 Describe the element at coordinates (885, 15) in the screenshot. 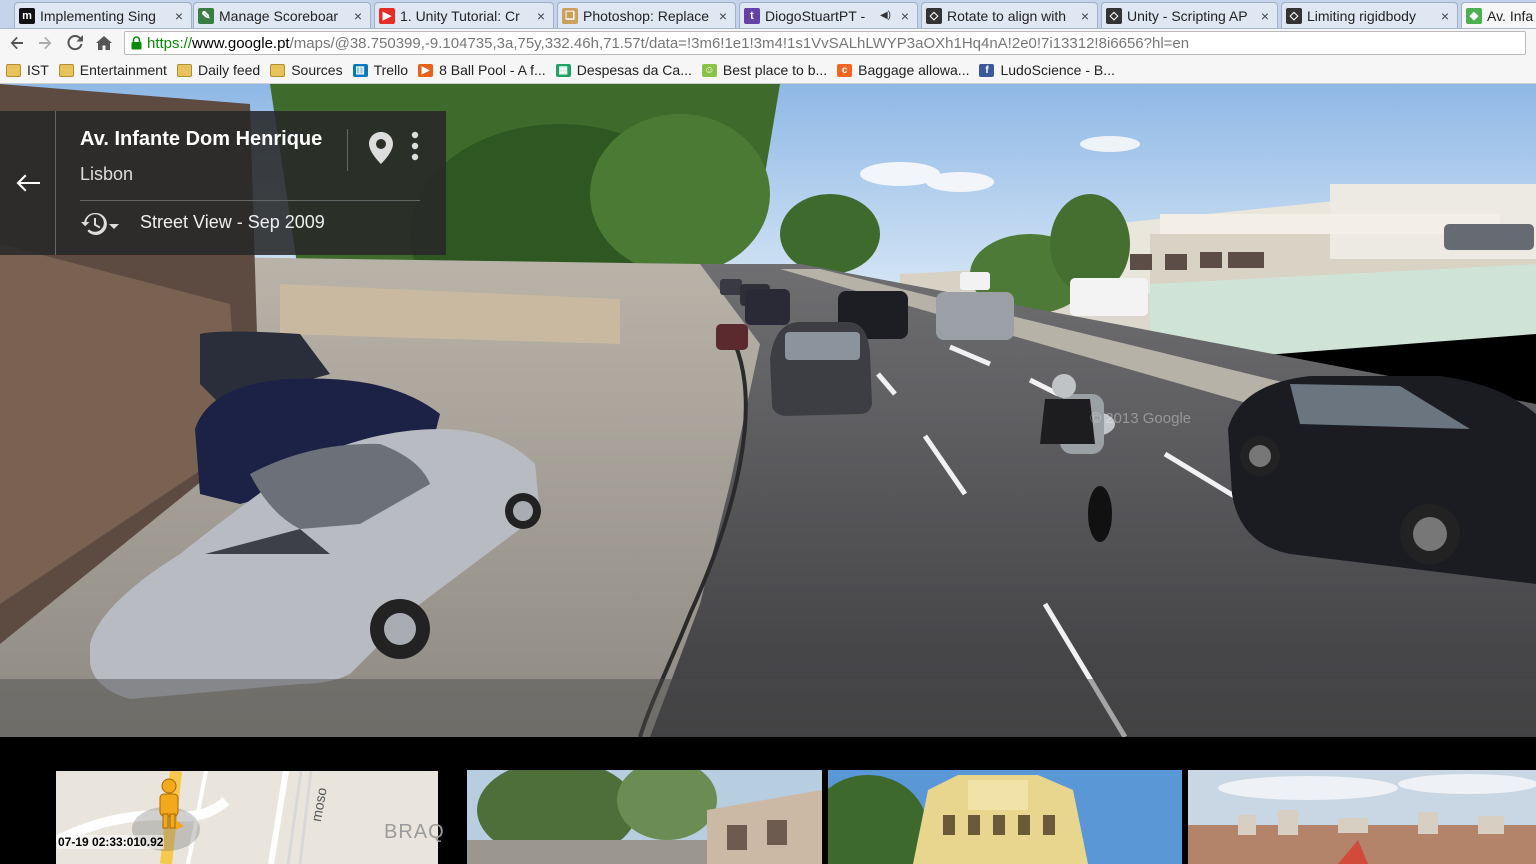

I see `audio-playing-icon: ◀)` at that location.